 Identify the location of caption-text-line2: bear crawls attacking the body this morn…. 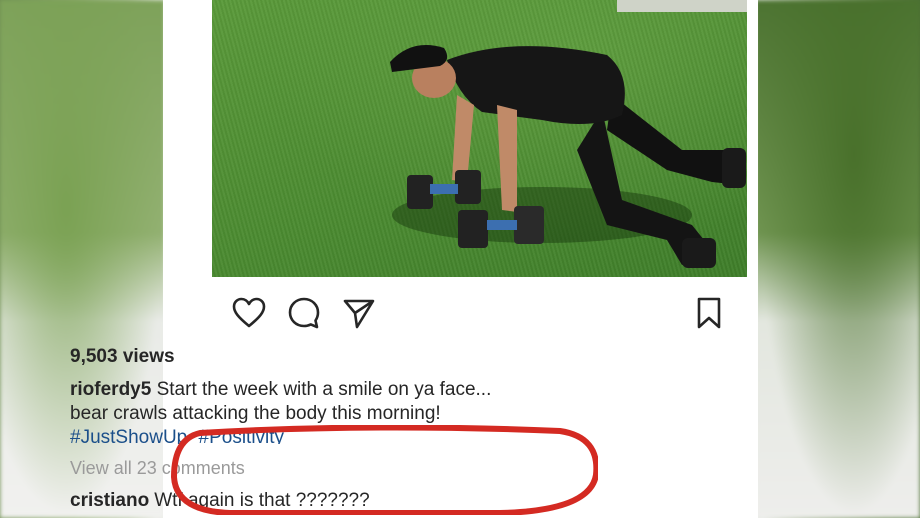
(255, 413).